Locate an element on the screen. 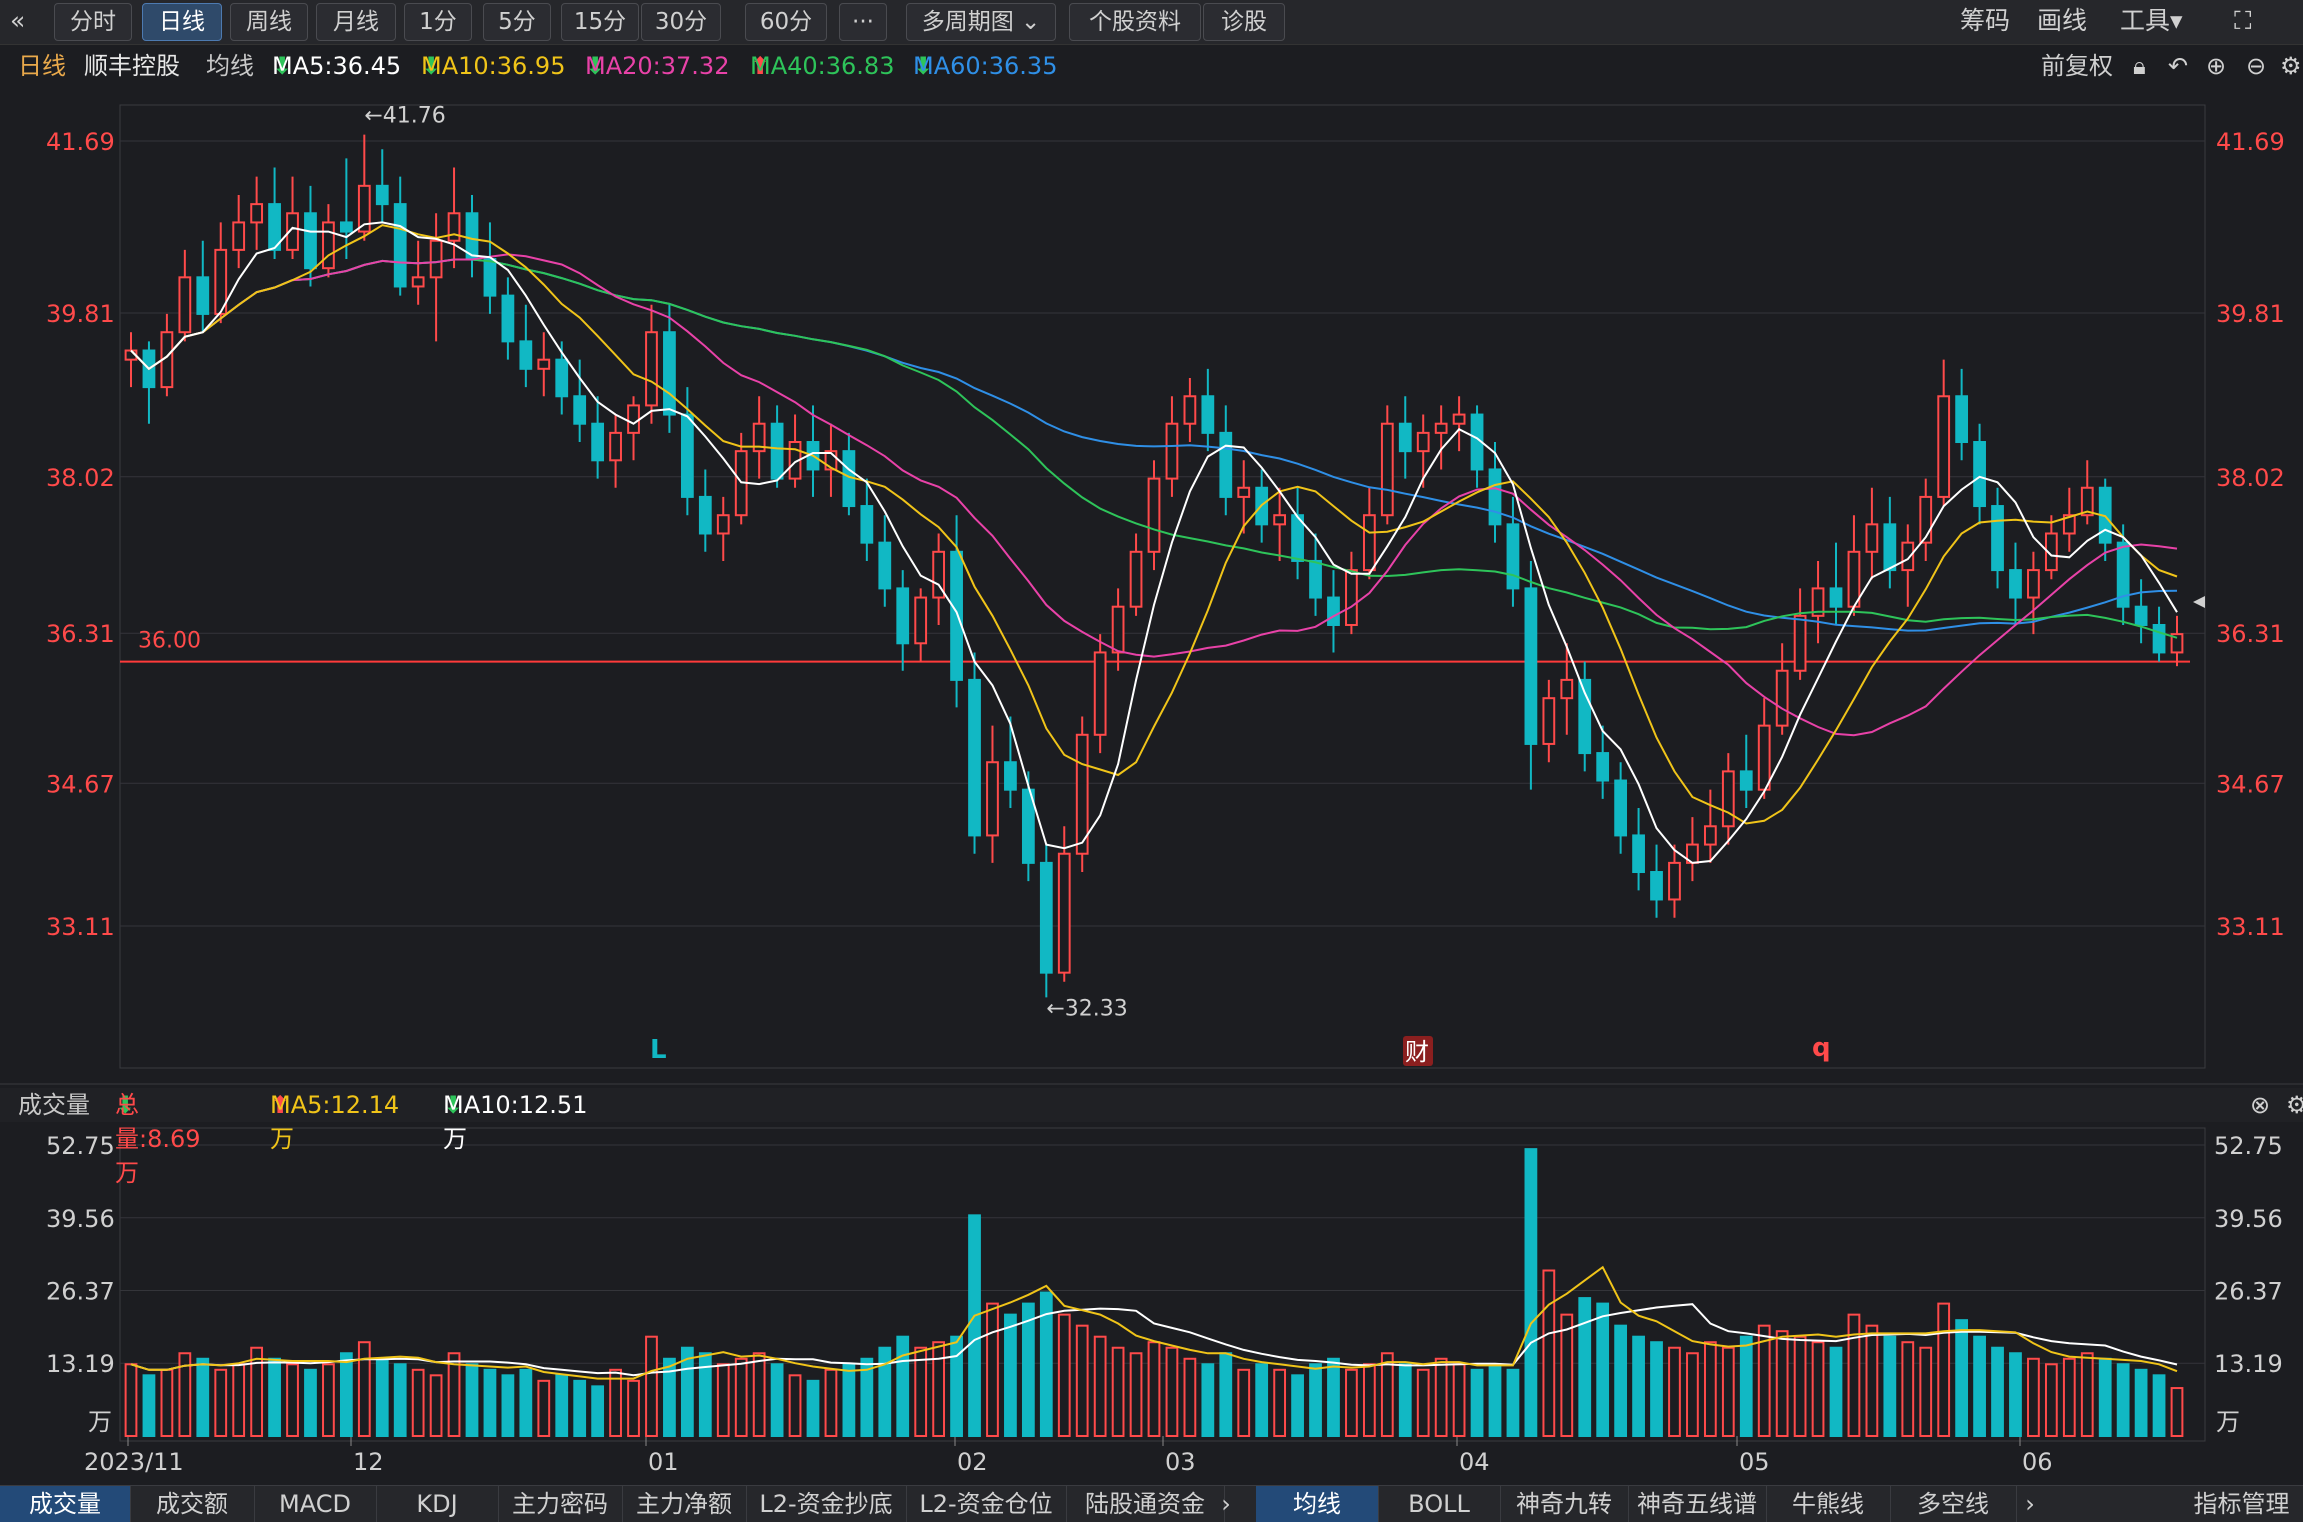 Image resolution: width=2303 pixels, height=1522 pixels. indicator-tab-3: KDJ is located at coordinates (437, 1504).